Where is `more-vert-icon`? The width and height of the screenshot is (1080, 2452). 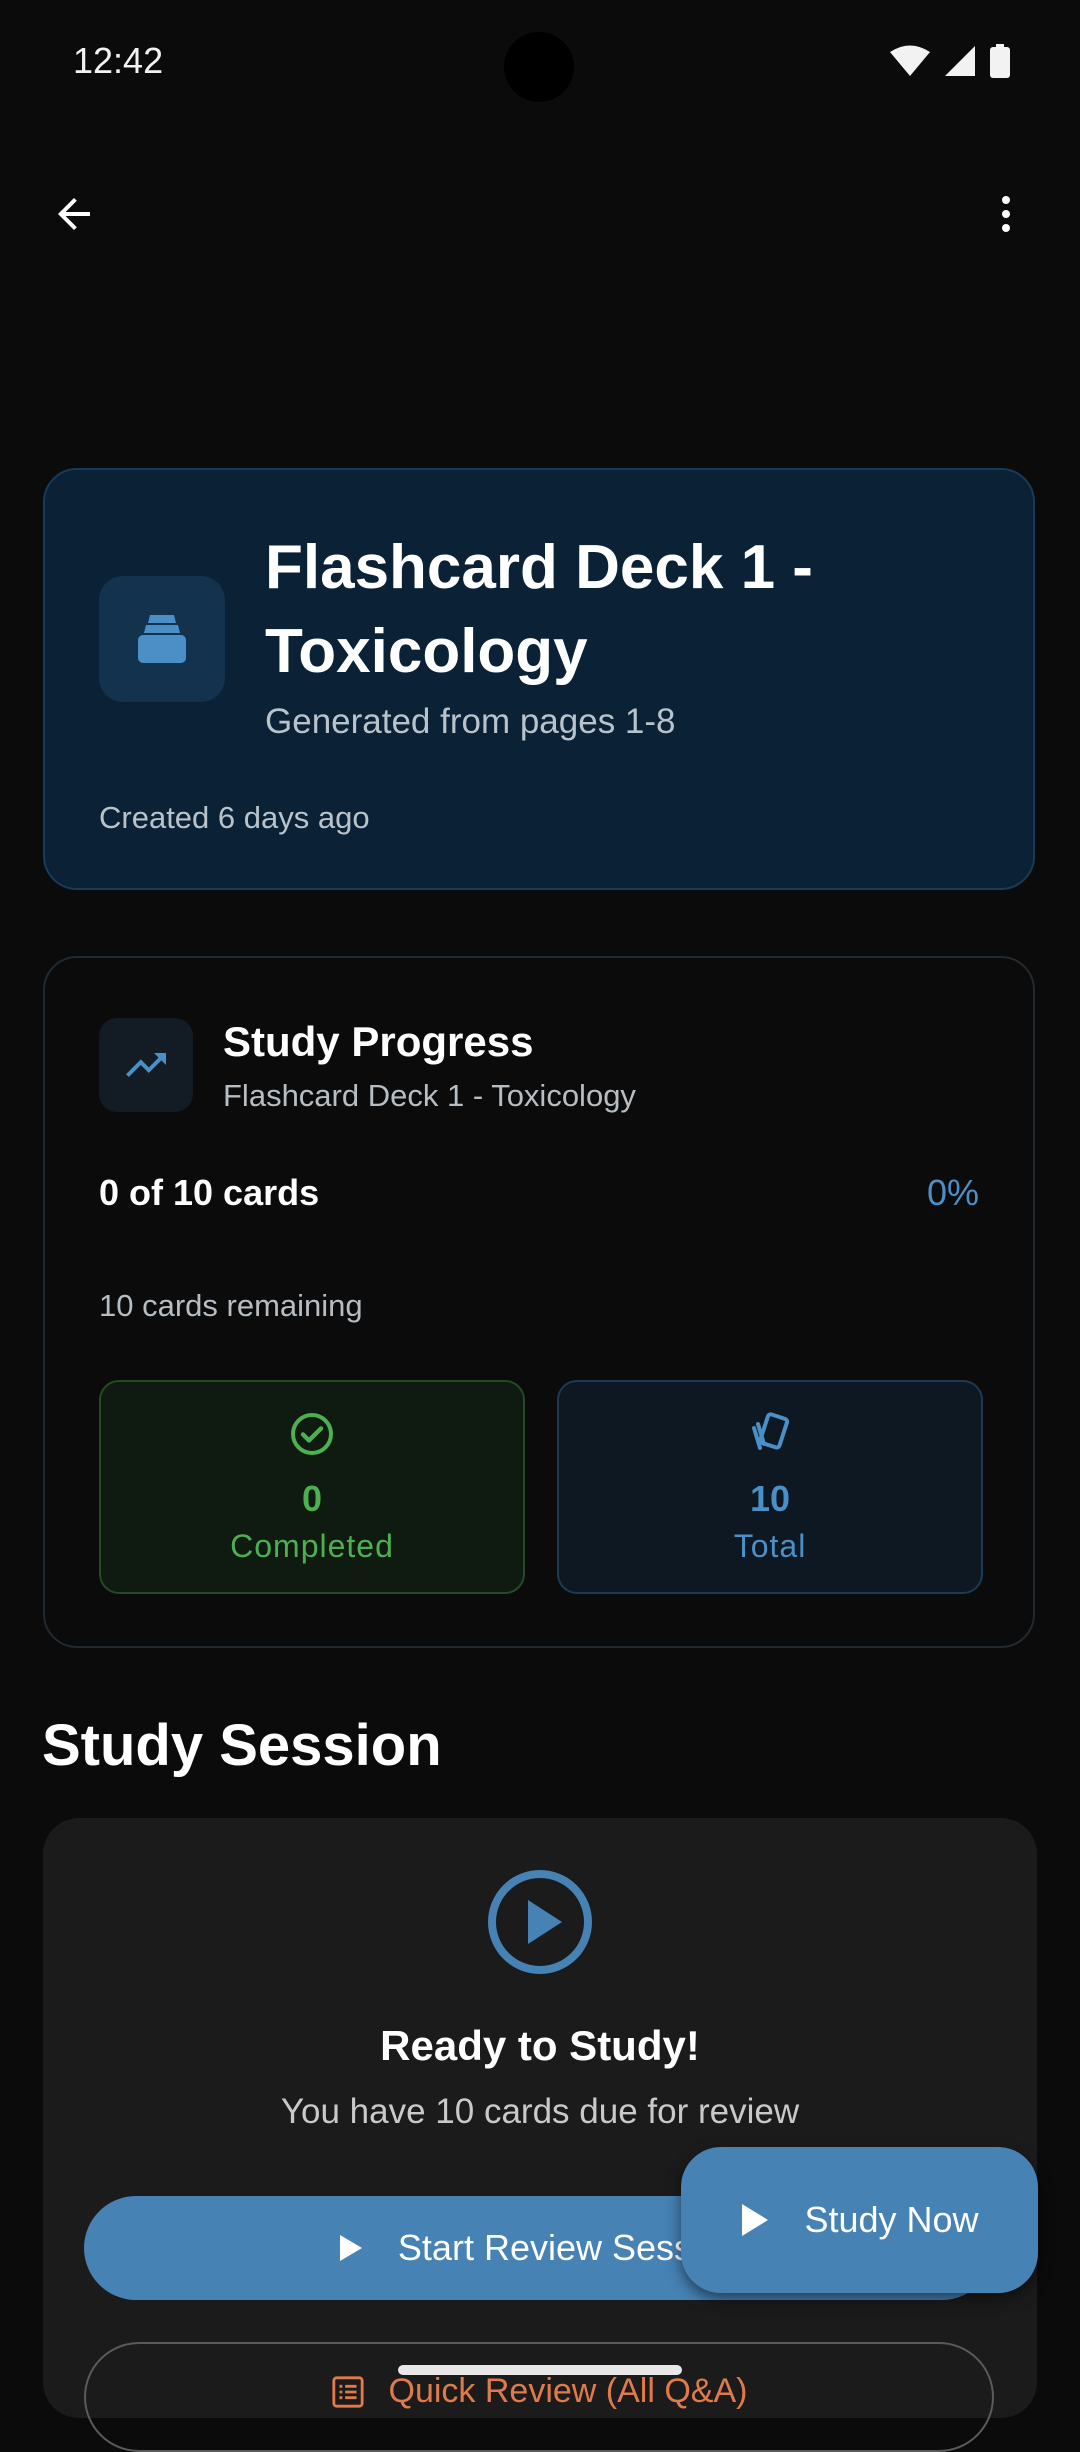
more-vert-icon is located at coordinates (1006, 214).